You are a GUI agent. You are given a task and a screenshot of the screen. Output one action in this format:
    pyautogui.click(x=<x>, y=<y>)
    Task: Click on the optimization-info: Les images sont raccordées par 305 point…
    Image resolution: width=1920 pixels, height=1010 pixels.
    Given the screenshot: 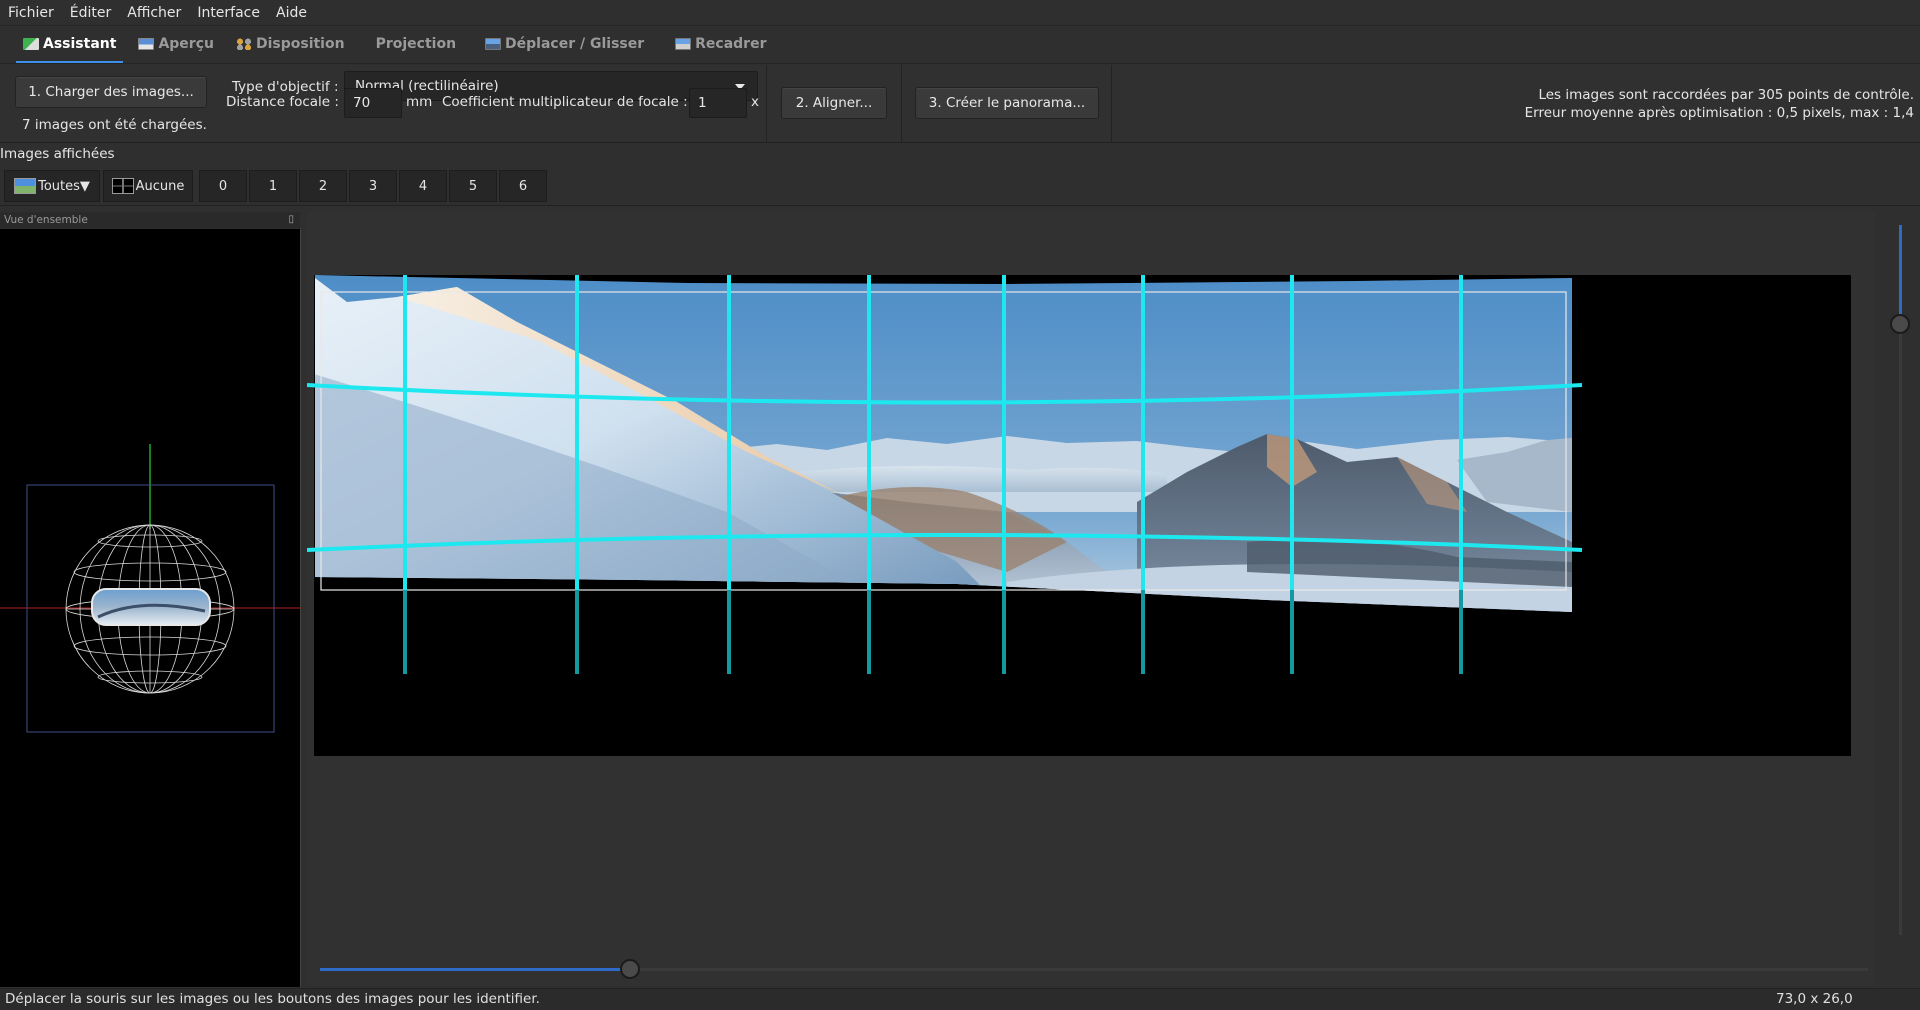 What is the action you would take?
    pyautogui.click(x=1719, y=104)
    